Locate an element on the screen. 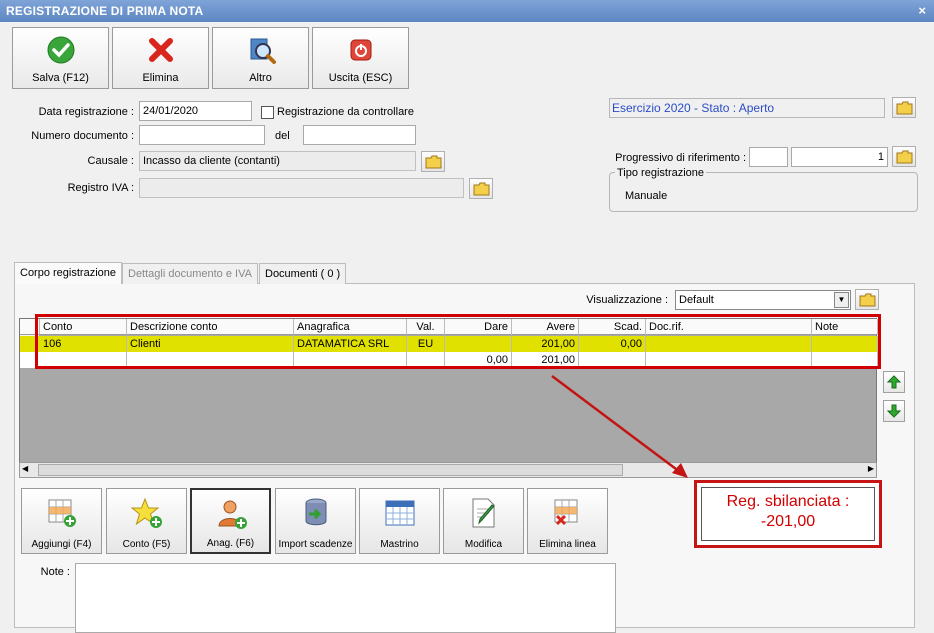 This screenshot has width=934, height=633. ledger-button: Mastrino is located at coordinates (399, 521).